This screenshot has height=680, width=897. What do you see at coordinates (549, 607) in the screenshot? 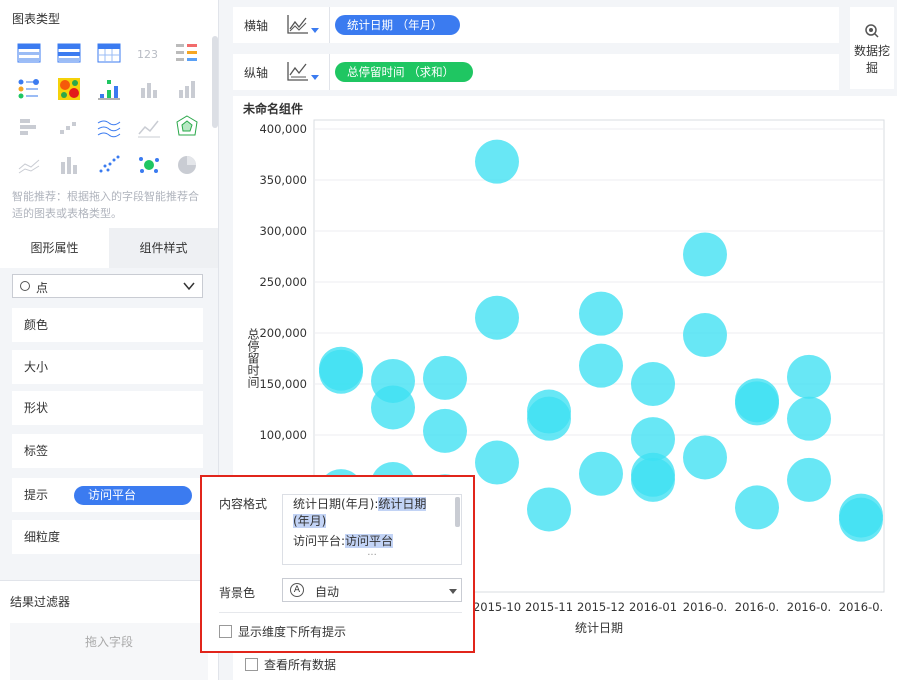
I see `x-tick-label: 2015-11` at bounding box center [549, 607].